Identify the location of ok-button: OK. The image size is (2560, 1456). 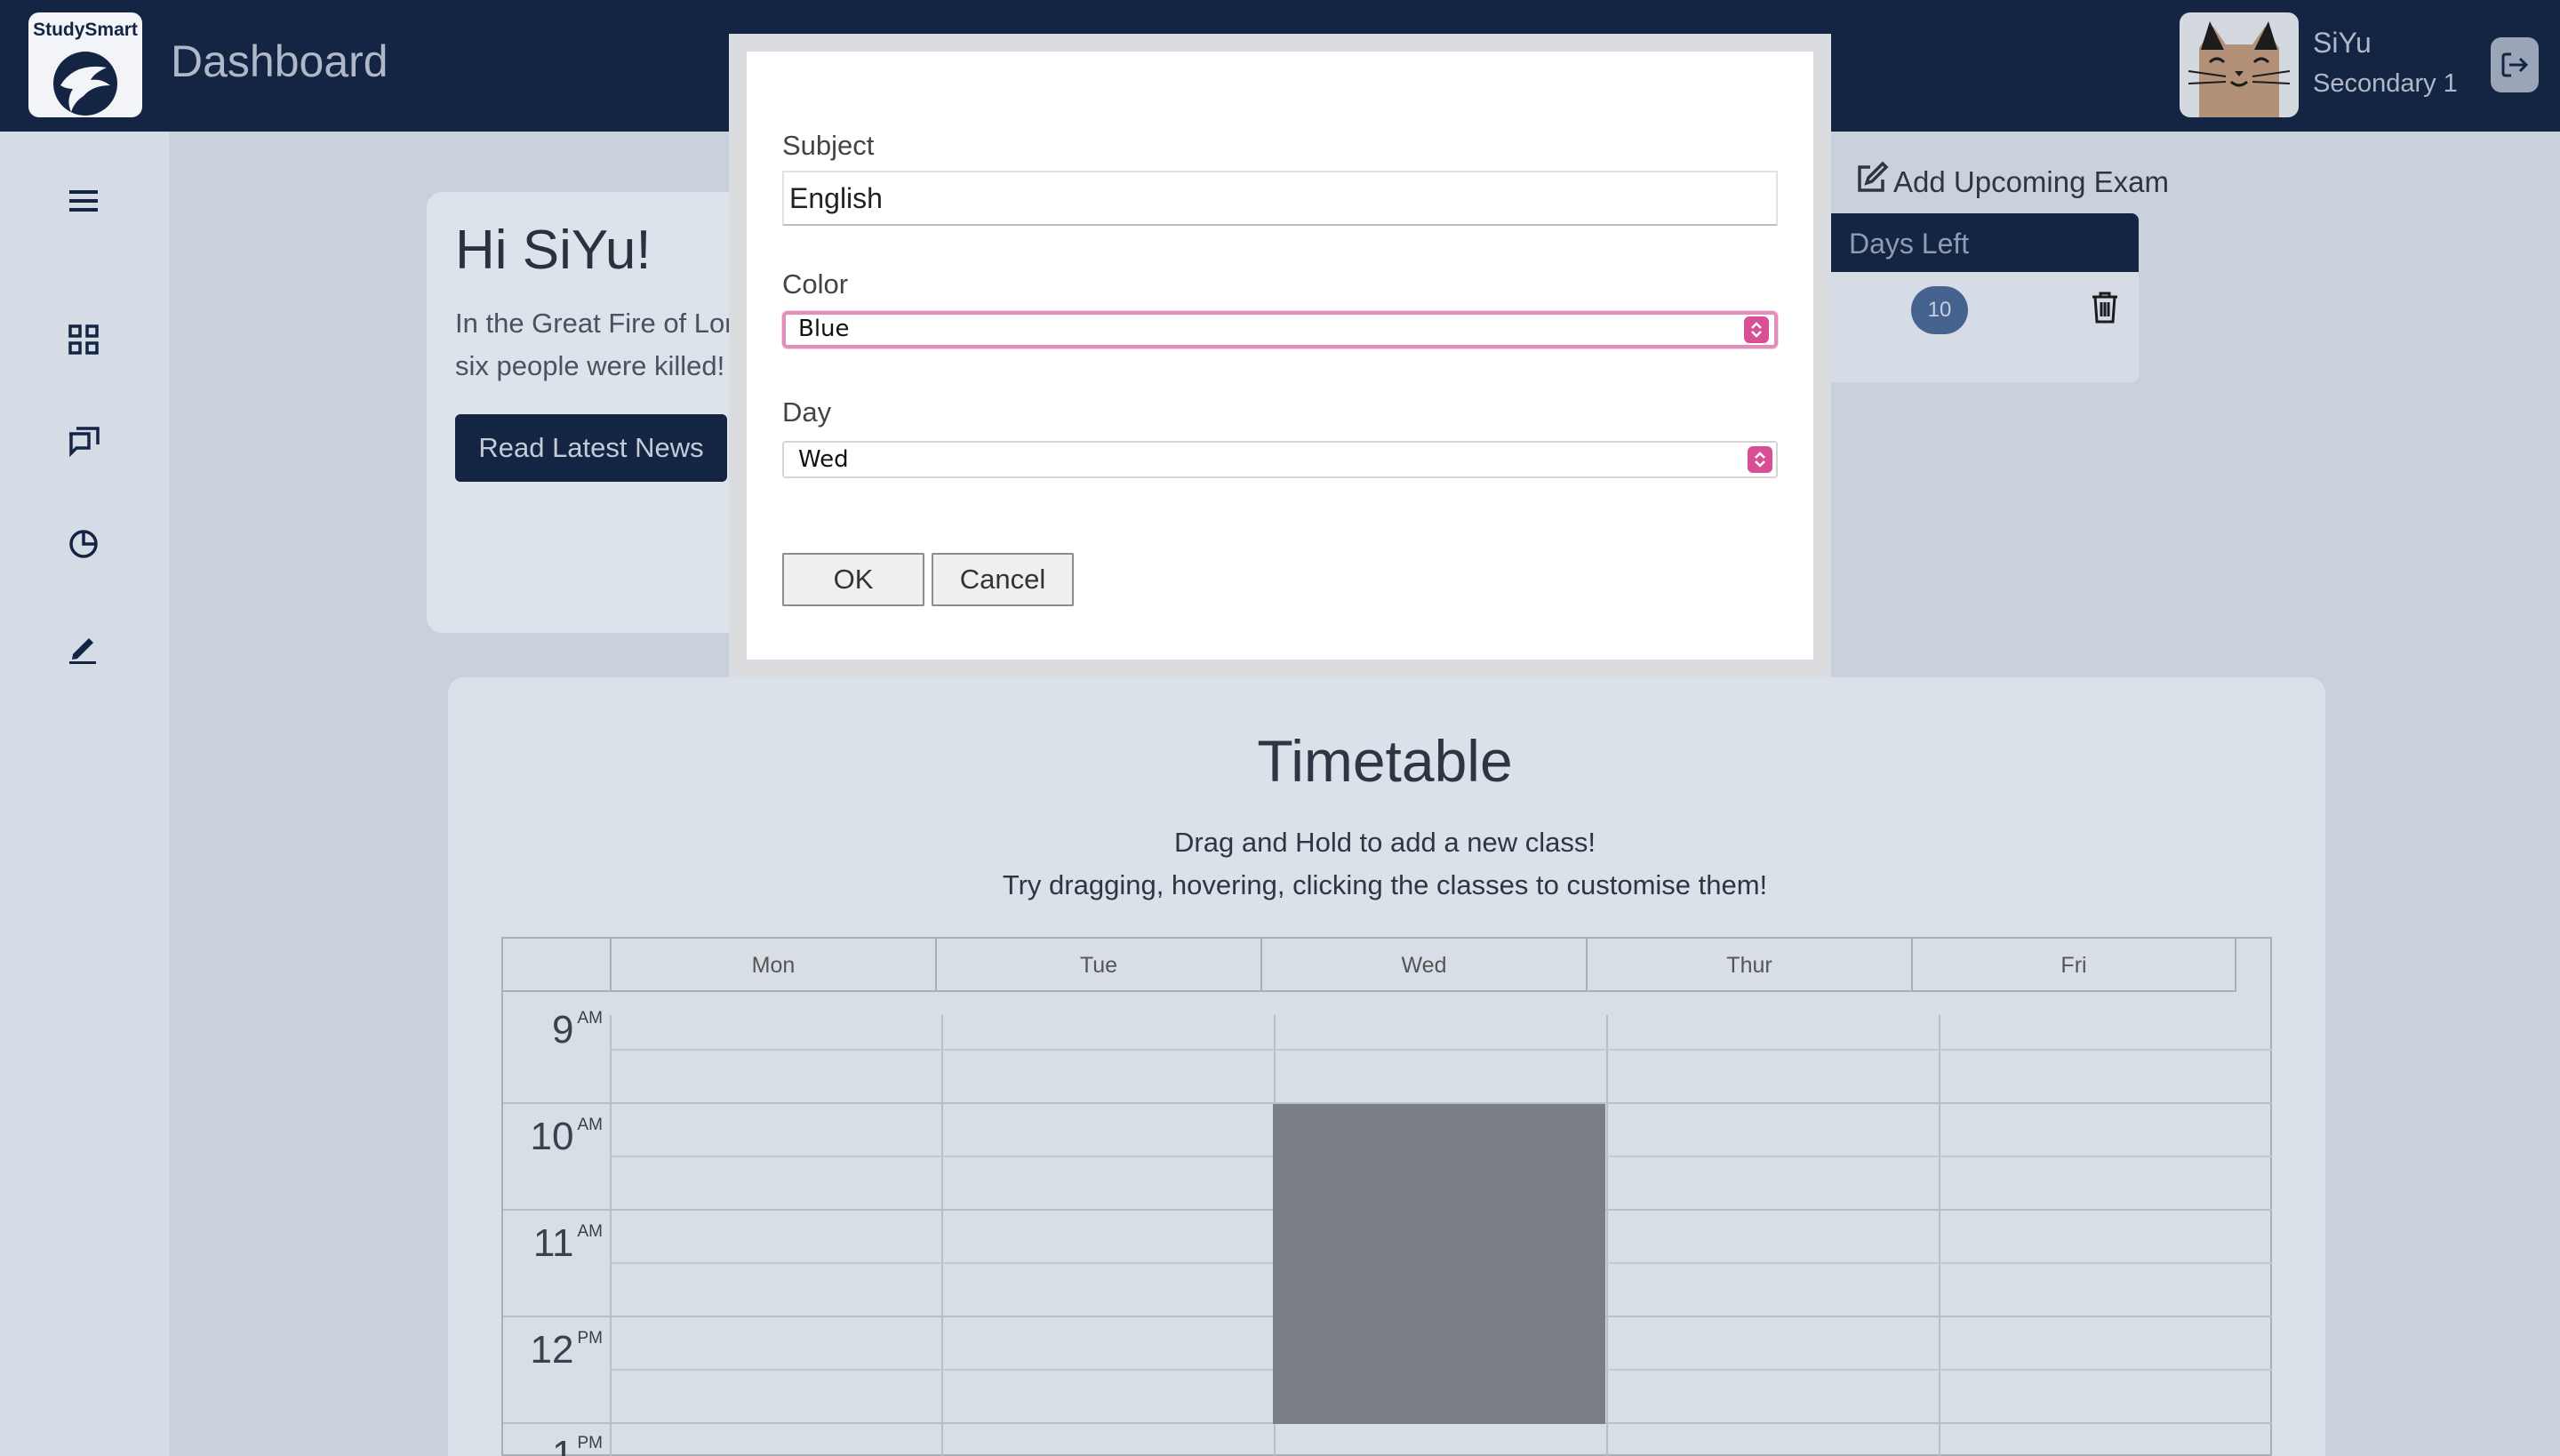
(853, 579).